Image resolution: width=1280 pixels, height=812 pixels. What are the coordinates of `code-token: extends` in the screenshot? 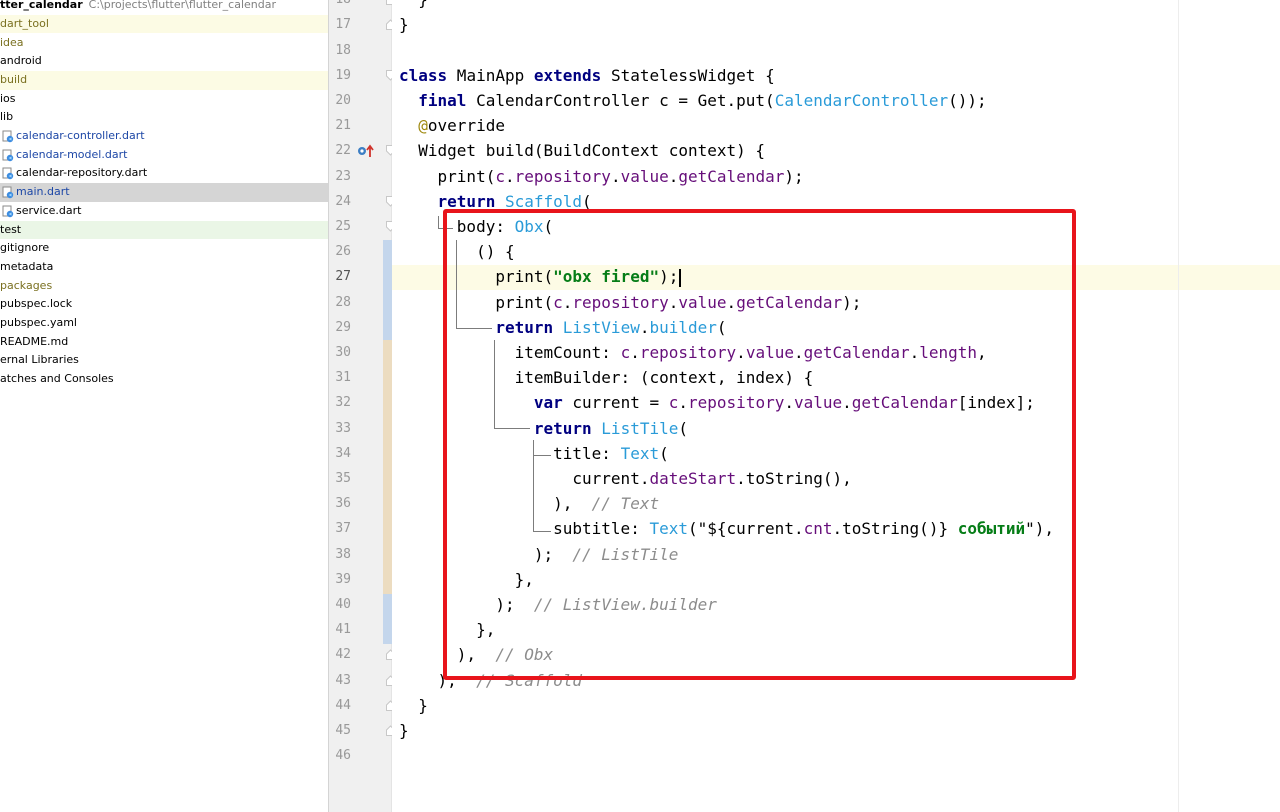 It's located at (567, 75).